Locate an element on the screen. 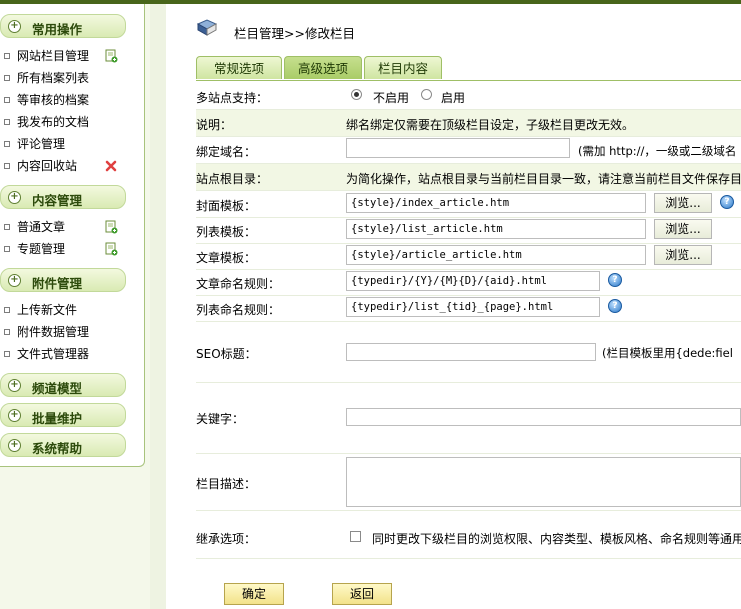 The width and height of the screenshot is (741, 609). sidebar-section-title: 频道模型 is located at coordinates (57, 388).